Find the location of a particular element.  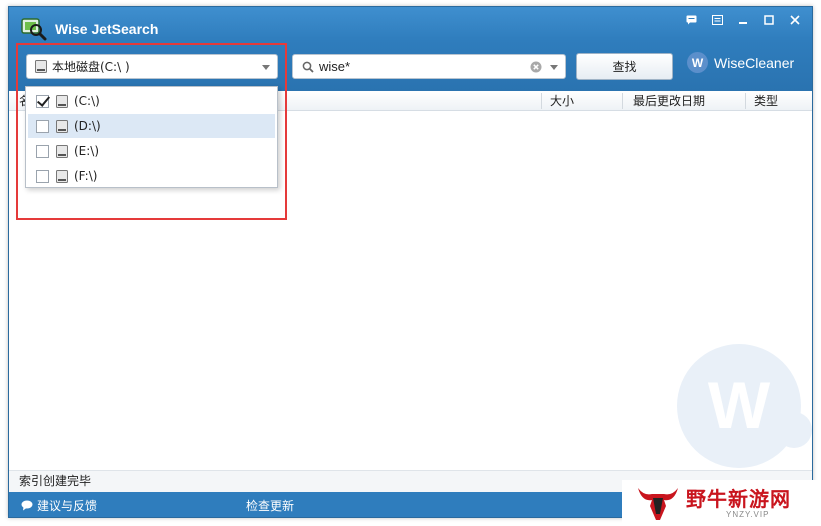

wisecleaner-watermark-icon: W is located at coordinates (744, 406).